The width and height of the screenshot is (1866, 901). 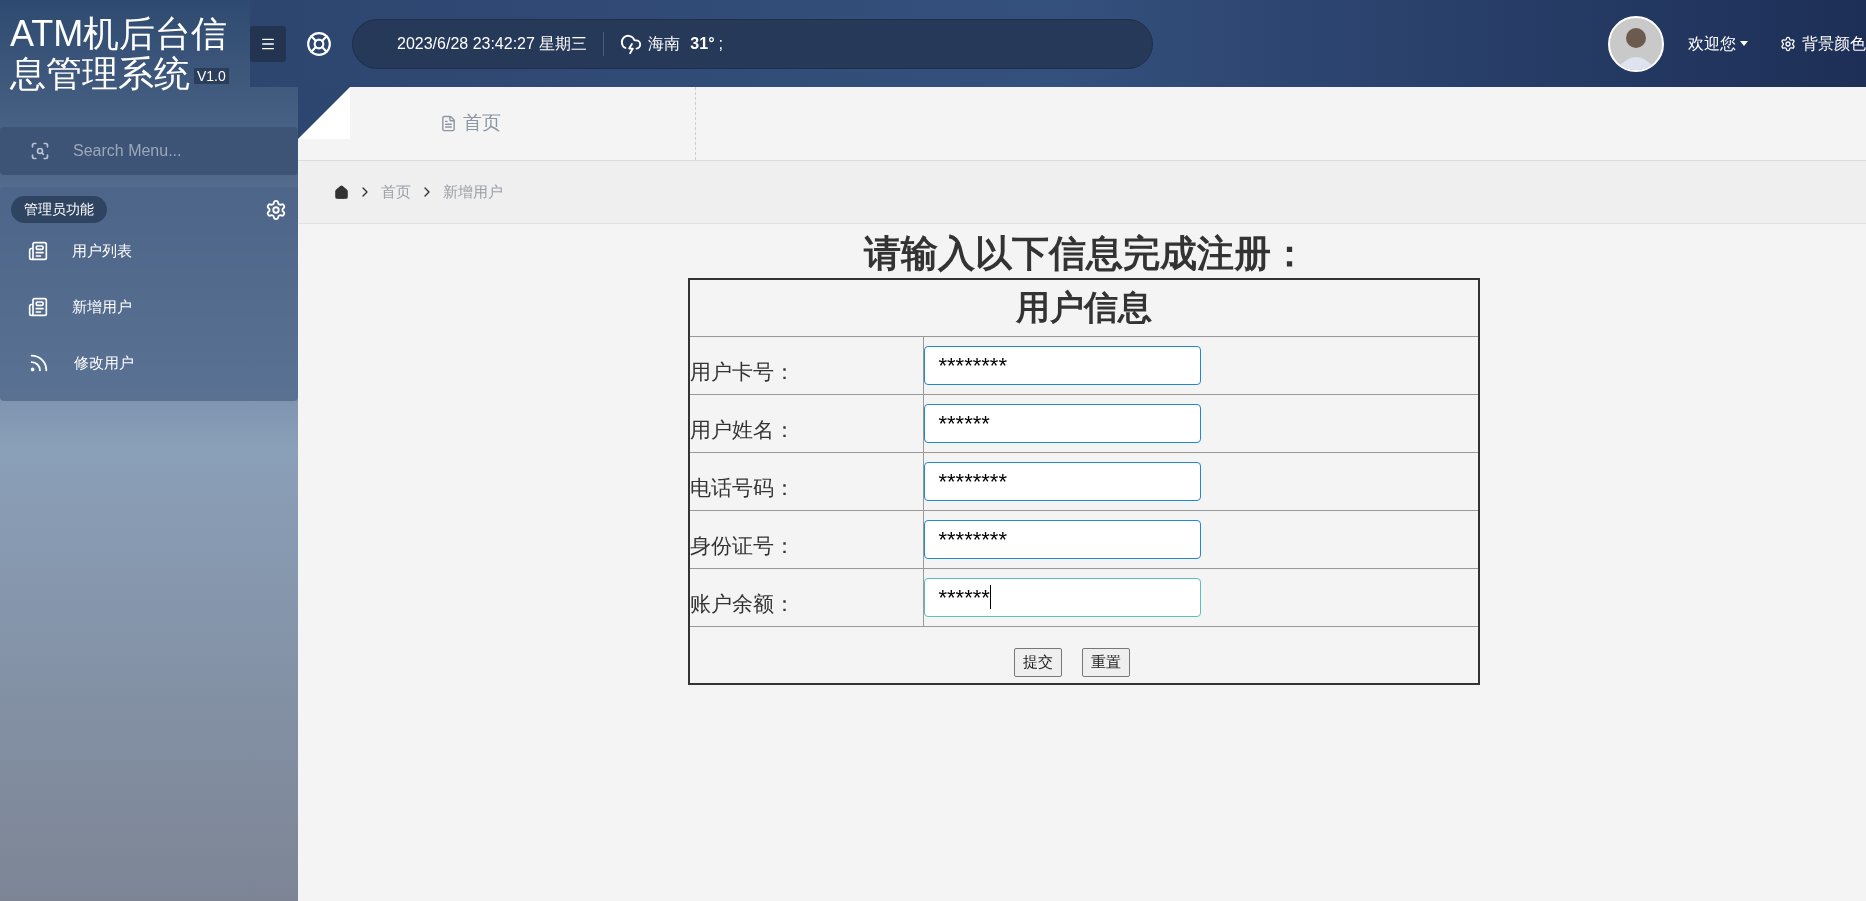 What do you see at coordinates (59, 209) in the screenshot?
I see `section-label: 管理员功能` at bounding box center [59, 209].